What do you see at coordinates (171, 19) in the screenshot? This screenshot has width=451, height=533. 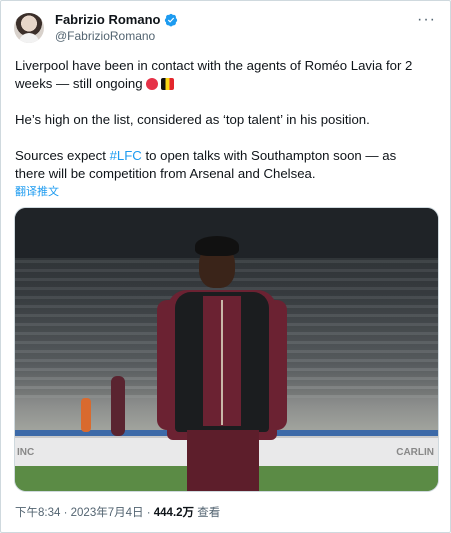 I see `verified-badge-icon` at bounding box center [171, 19].